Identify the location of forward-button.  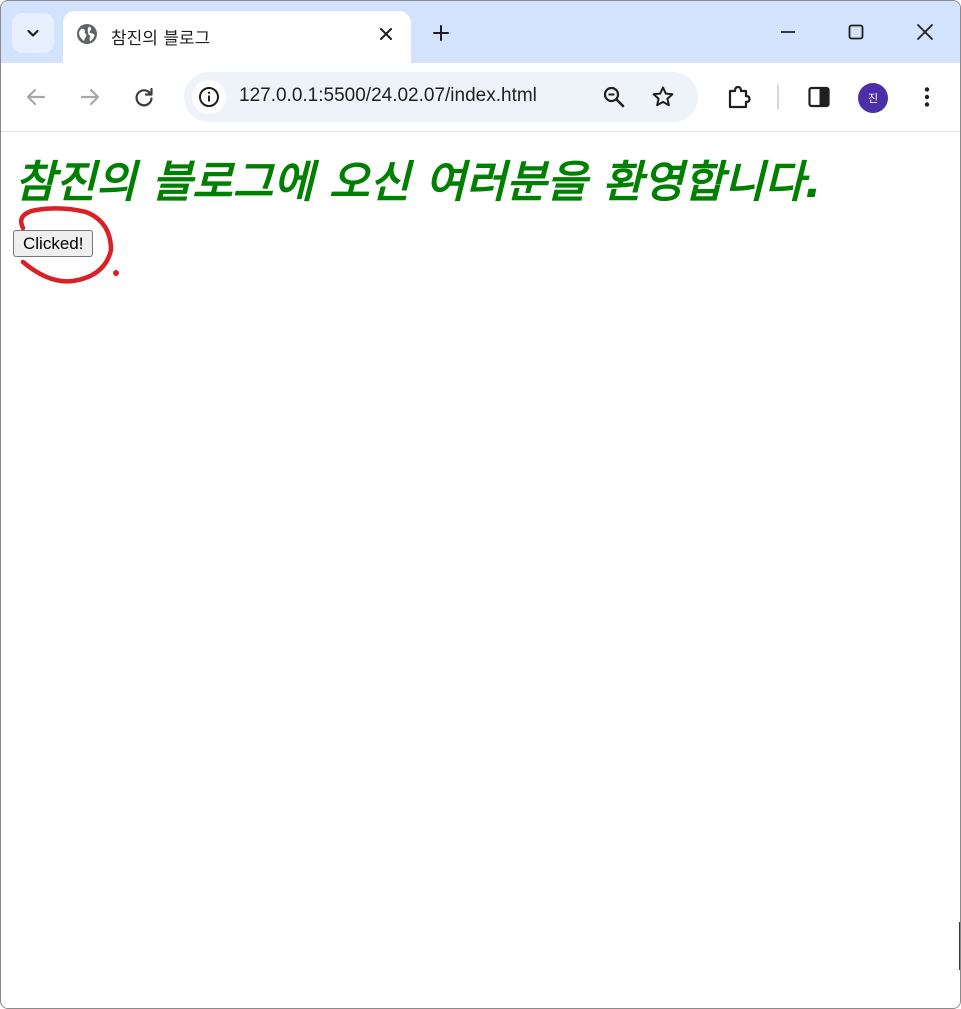
(90, 97).